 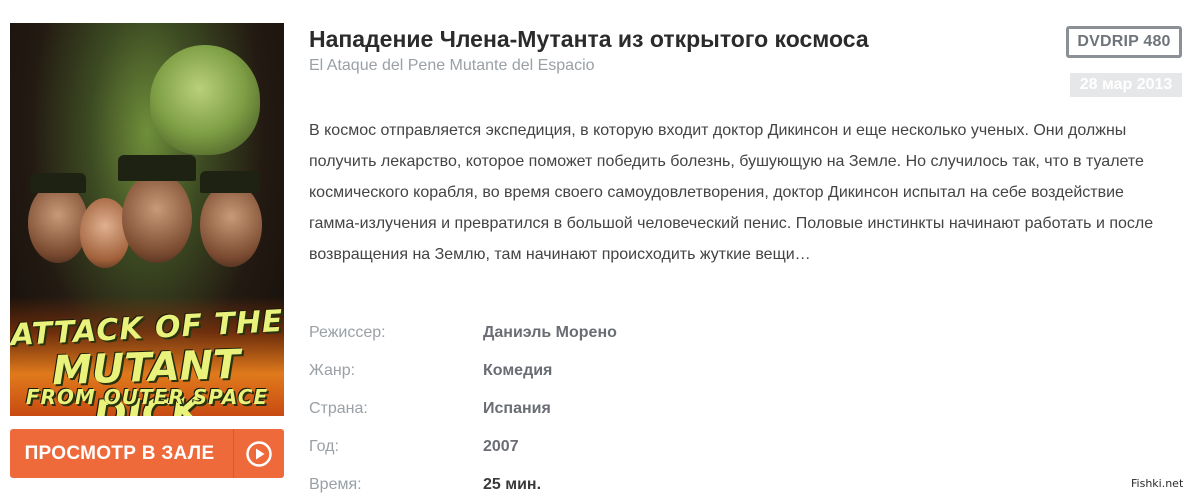 What do you see at coordinates (559, 447) in the screenshot?
I see `info-row-year: Год: 2007` at bounding box center [559, 447].